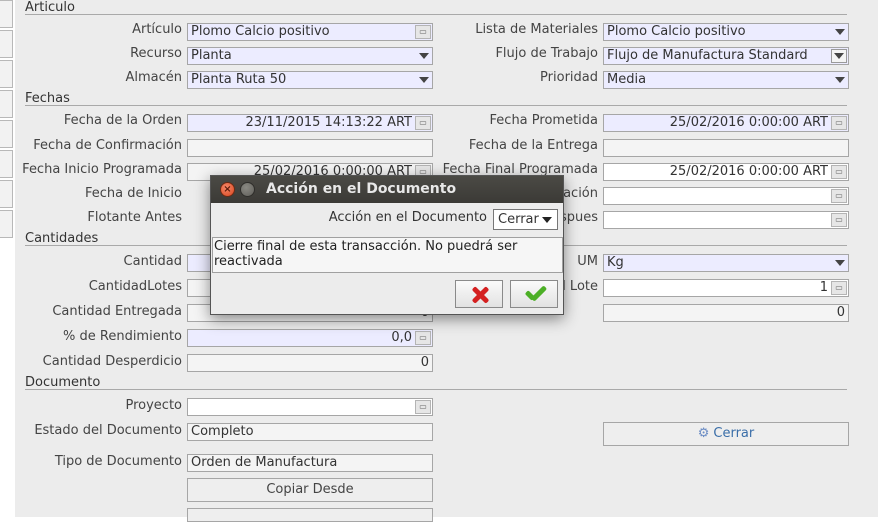 The image size is (878, 522). Describe the element at coordinates (627, 79) in the screenshot. I see `prioridad-value: Media` at that location.